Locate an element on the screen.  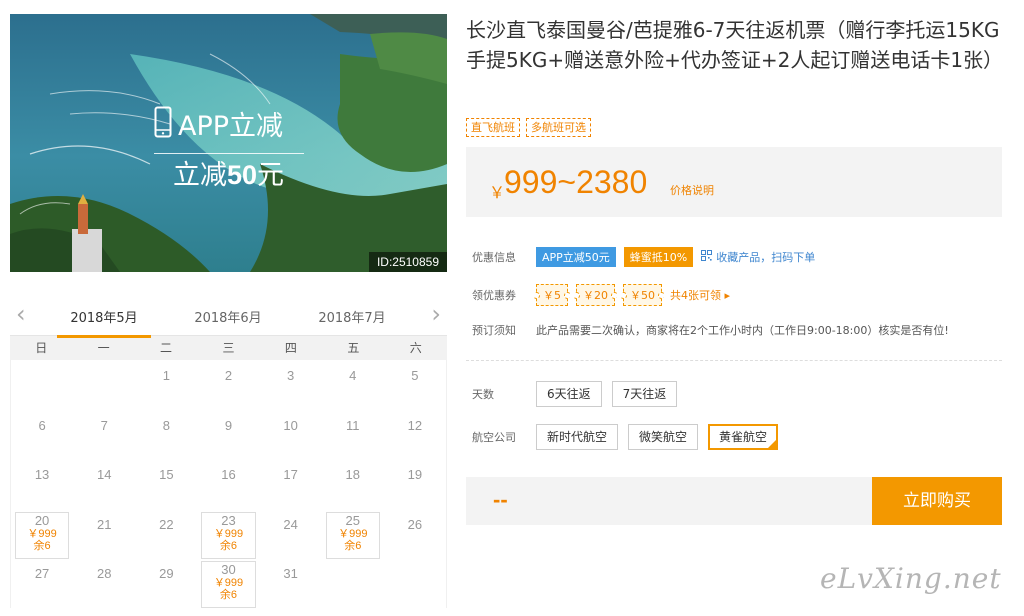
calendar-day: 6 is located at coordinates (42, 435).